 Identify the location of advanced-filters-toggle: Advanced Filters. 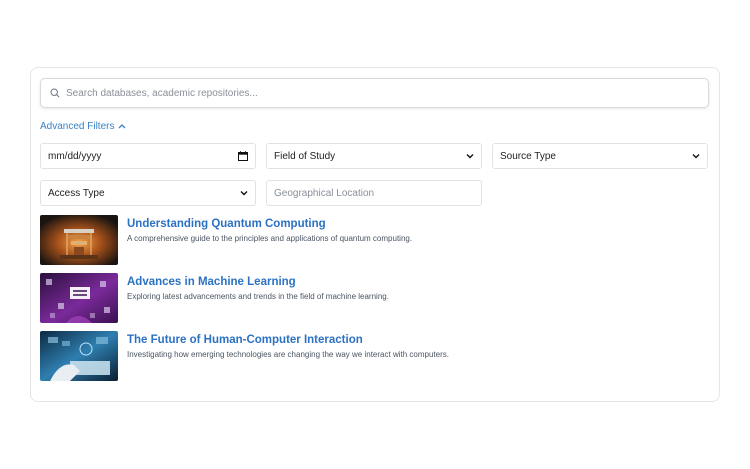
(83, 126).